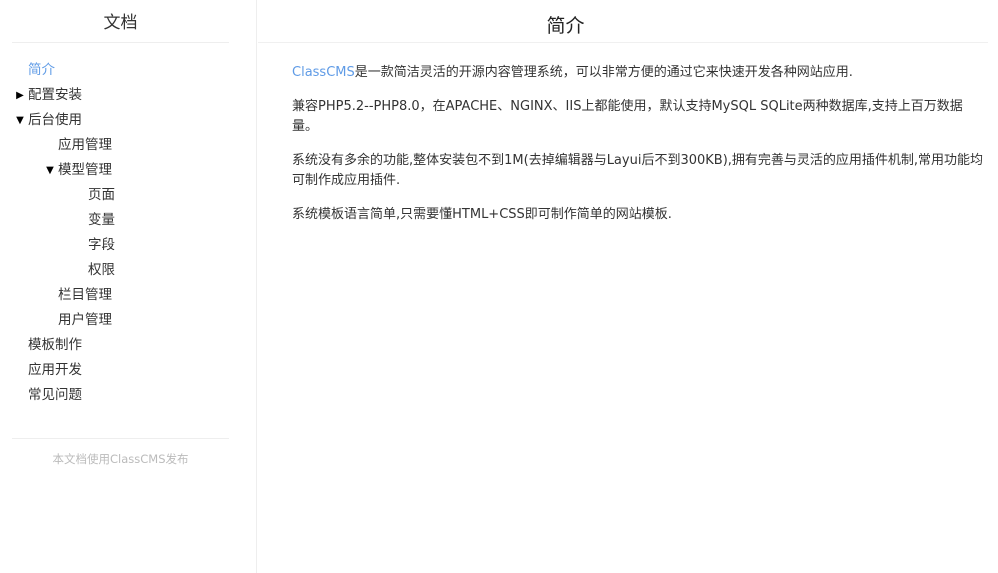 This screenshot has width=998, height=573. Describe the element at coordinates (85, 295) in the screenshot. I see `sidebar-item-label: 栏目管理` at that location.